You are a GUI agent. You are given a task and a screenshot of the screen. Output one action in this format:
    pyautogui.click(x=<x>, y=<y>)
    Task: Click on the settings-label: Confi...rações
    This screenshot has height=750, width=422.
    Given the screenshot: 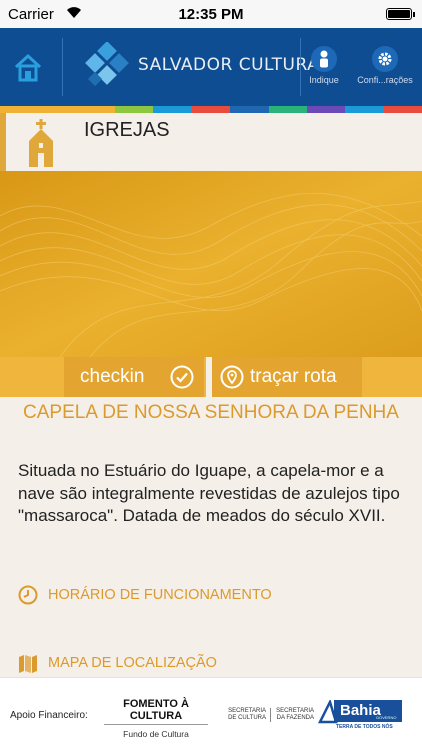 What is the action you would take?
    pyautogui.click(x=385, y=80)
    